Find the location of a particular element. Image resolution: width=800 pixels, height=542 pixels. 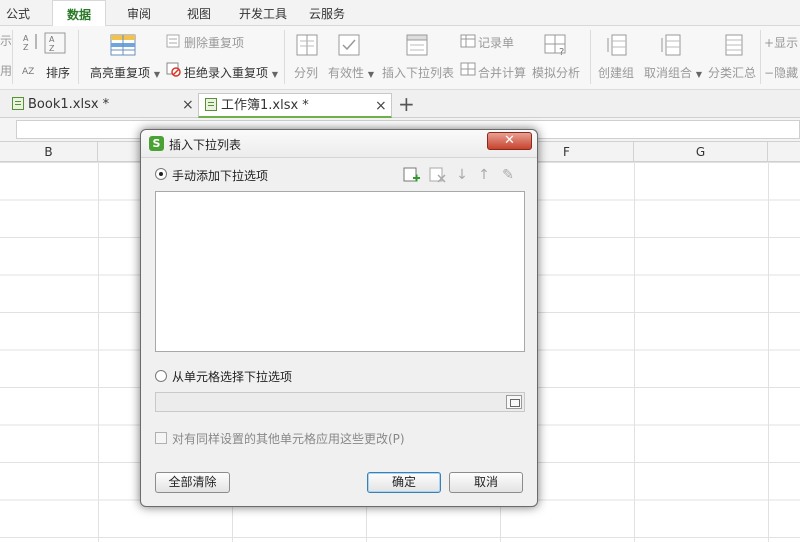

create-group-button: 创建组 is located at coordinates (616, 72).